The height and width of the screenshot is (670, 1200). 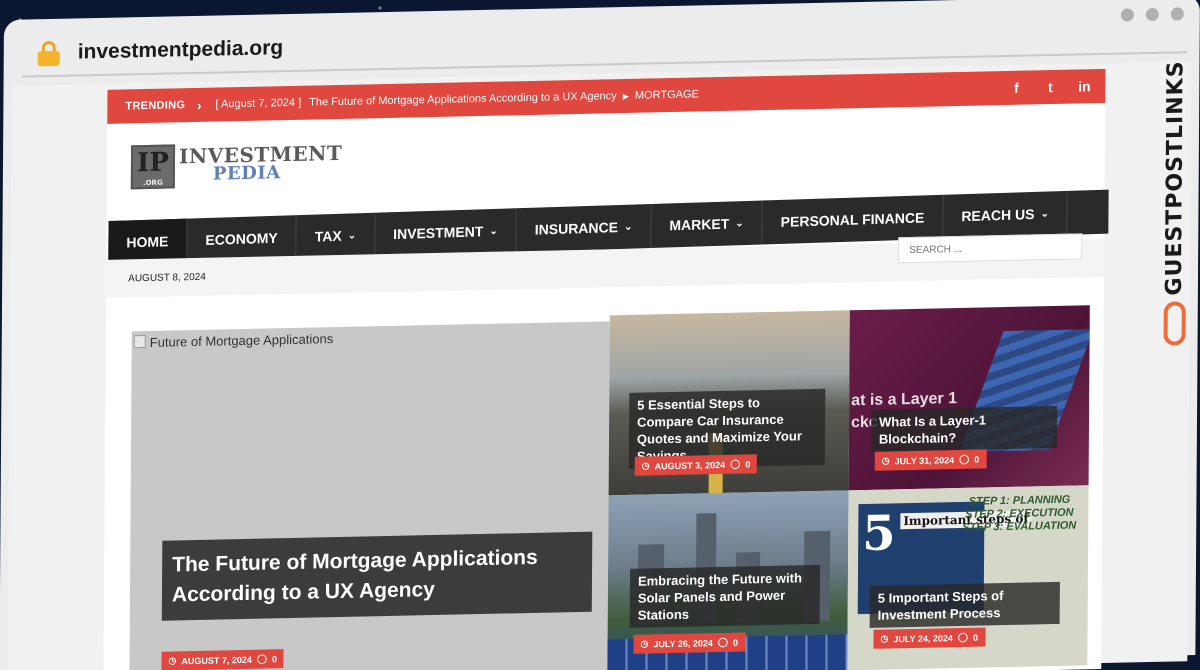 I want to click on broken-image-icon, so click(x=139, y=342).